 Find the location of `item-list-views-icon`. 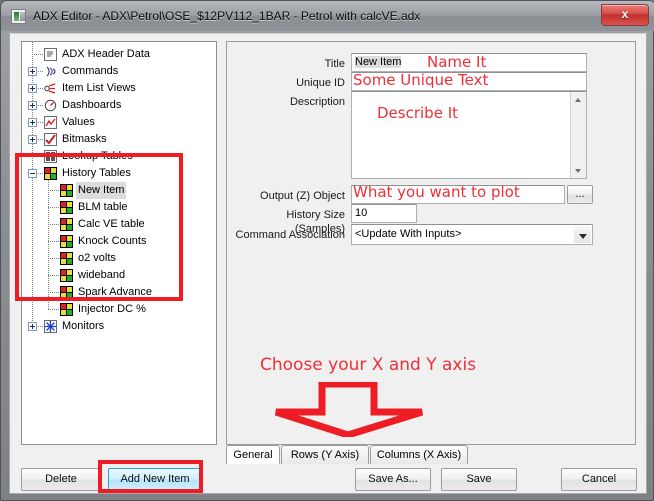

item-list-views-icon is located at coordinates (50, 88).